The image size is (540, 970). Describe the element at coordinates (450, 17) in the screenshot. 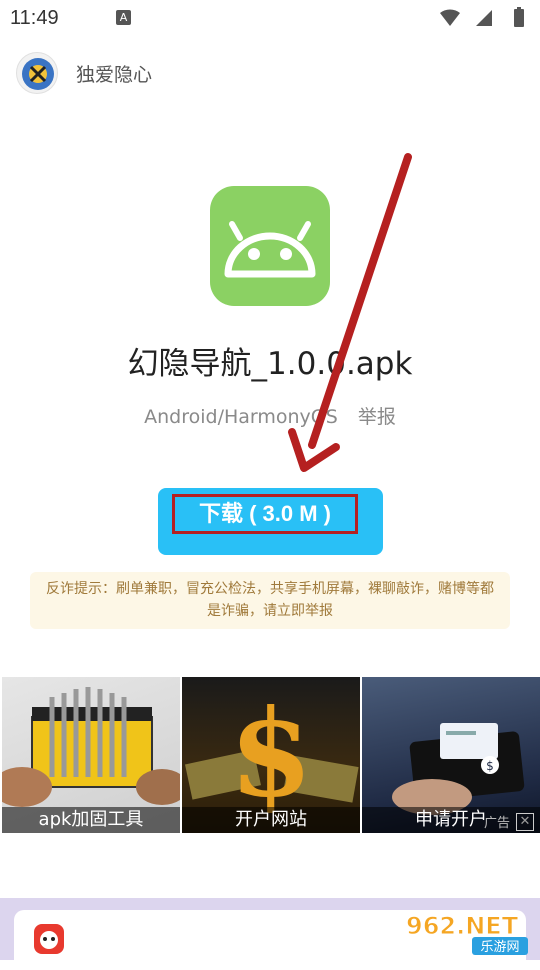

I see `wifi-icon` at that location.